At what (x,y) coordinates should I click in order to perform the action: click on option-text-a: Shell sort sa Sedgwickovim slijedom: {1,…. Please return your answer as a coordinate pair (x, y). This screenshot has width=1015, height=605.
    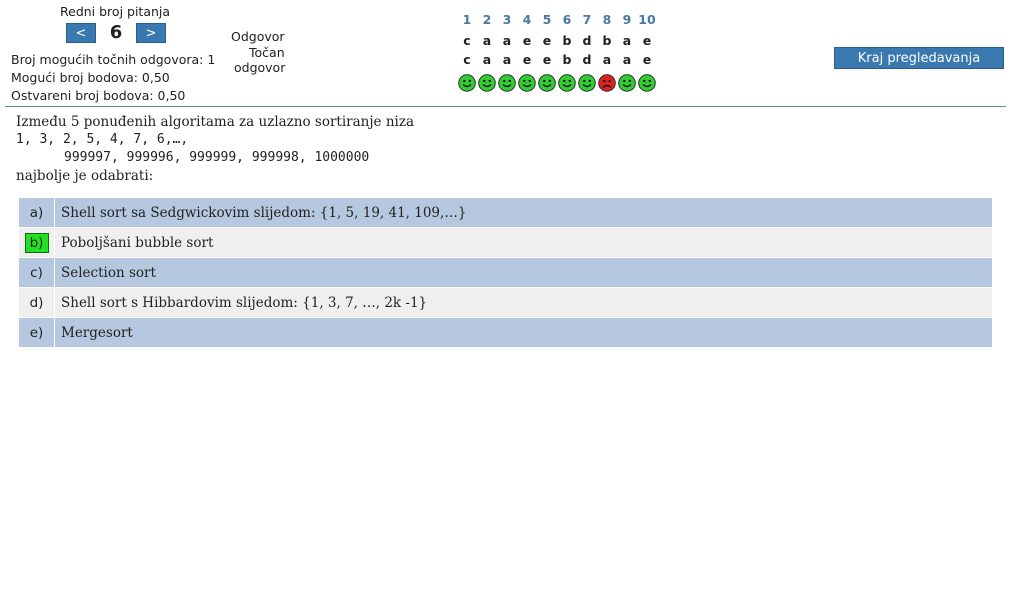
    Looking at the image, I should click on (264, 212).